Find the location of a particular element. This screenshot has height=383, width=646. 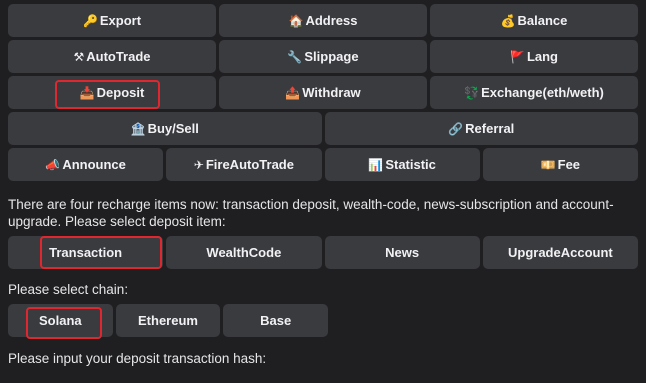

slippage-button: 🔧 Slippage is located at coordinates (323, 56).